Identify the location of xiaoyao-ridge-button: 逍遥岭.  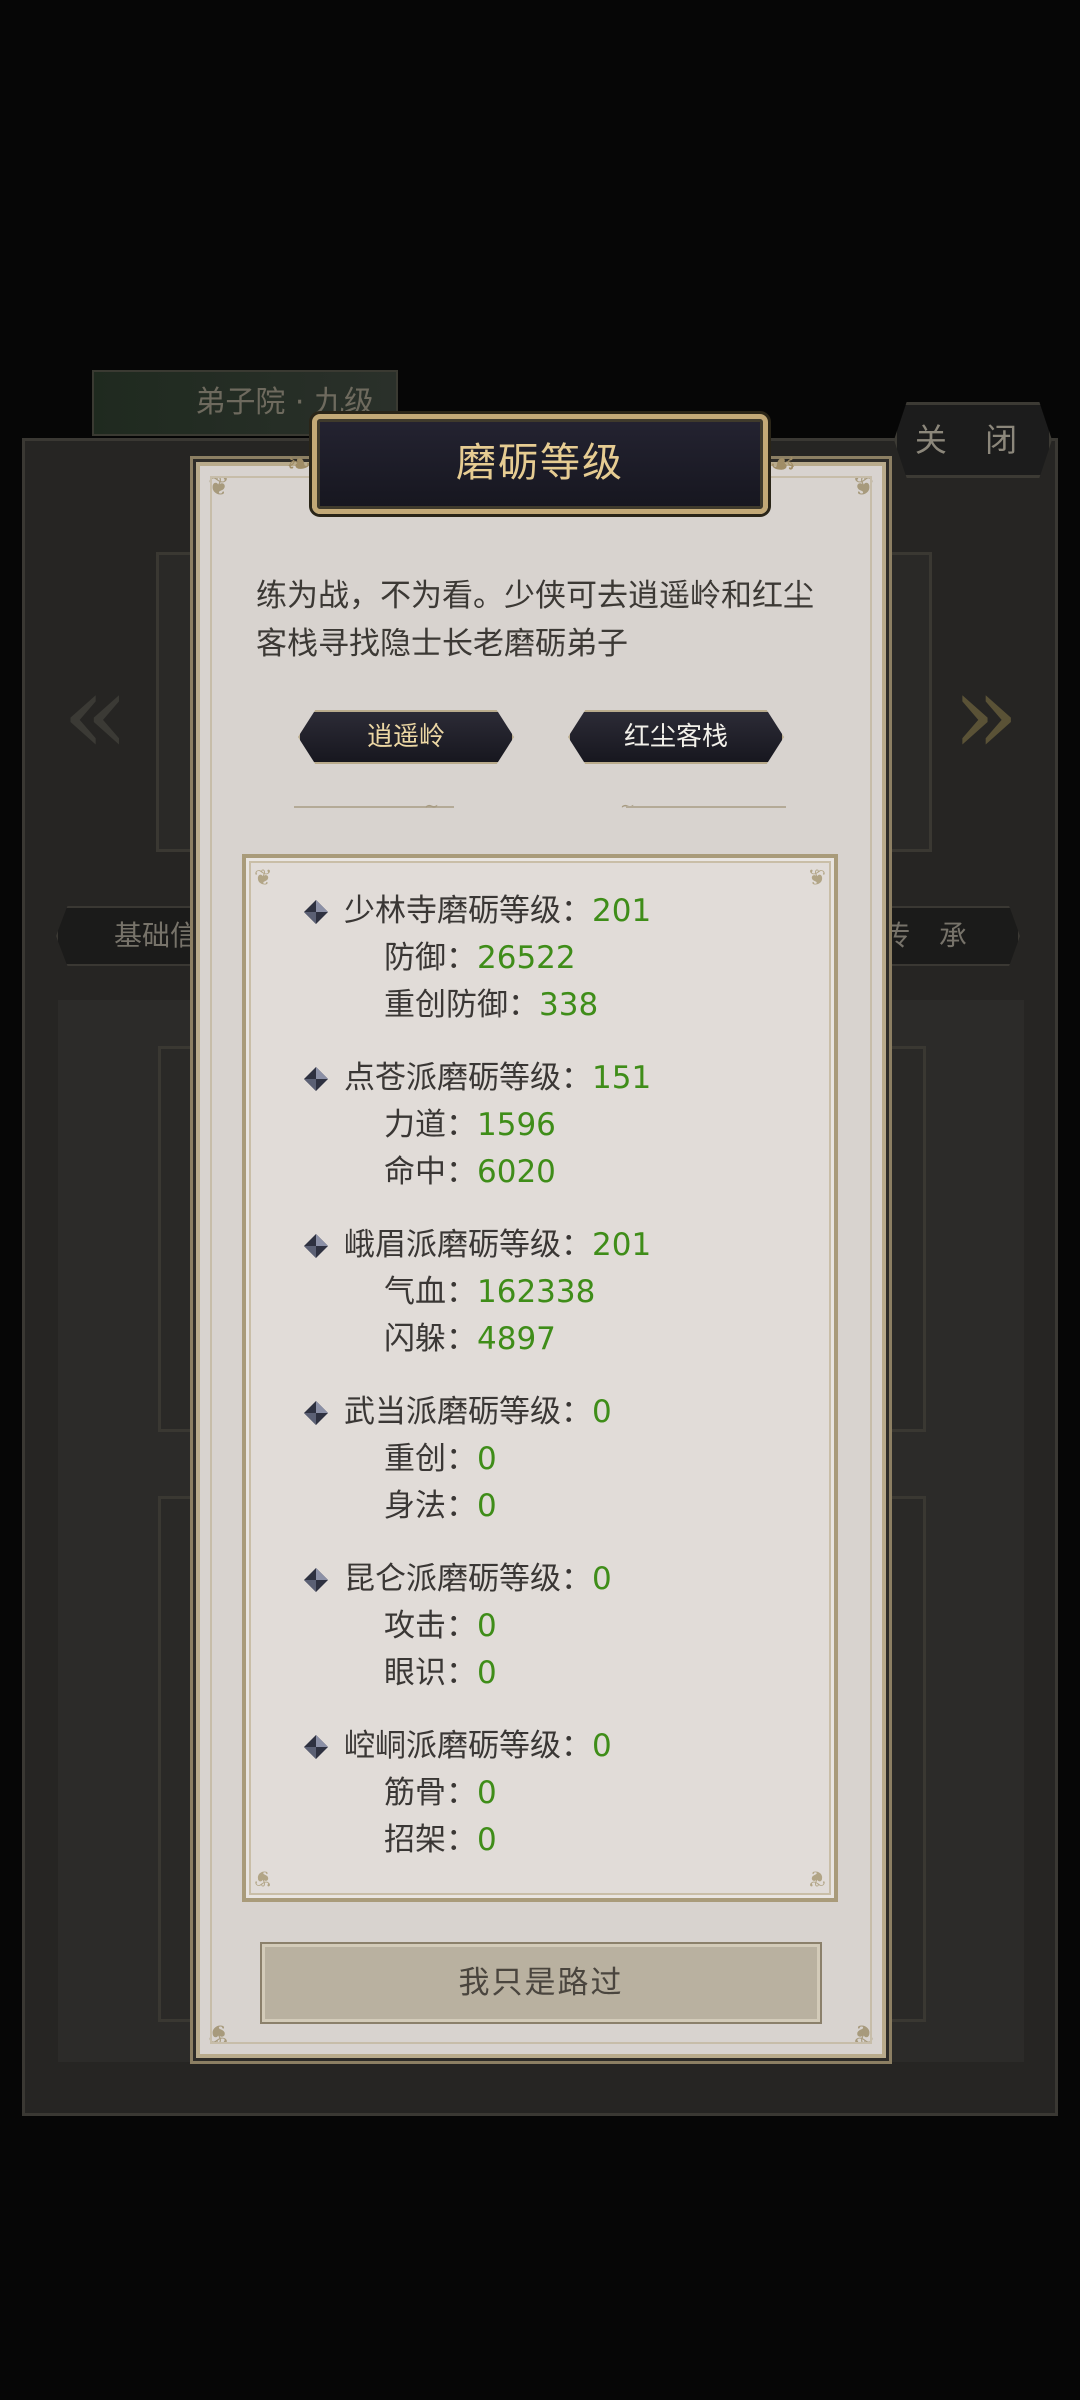
(406, 737).